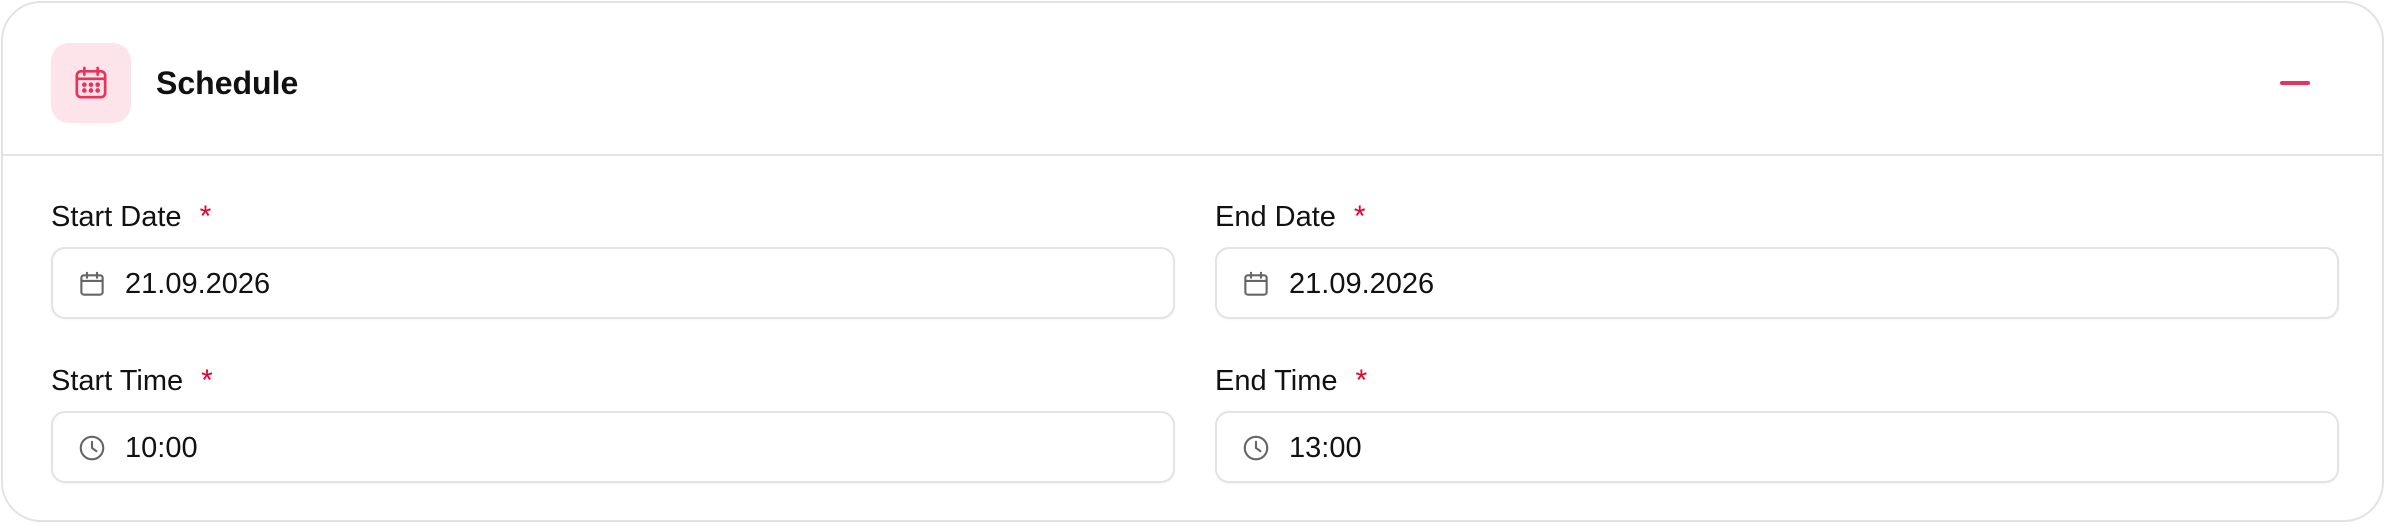 Image resolution: width=2388 pixels, height=526 pixels. Describe the element at coordinates (613, 283) in the screenshot. I see `start-date-input: 21.09.2026` at that location.